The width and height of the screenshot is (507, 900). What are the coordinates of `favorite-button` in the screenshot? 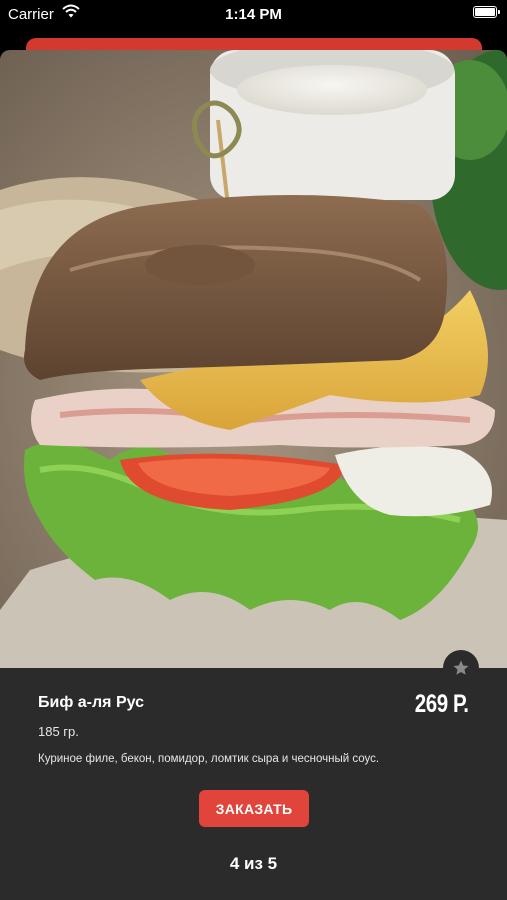 It's located at (461, 668).